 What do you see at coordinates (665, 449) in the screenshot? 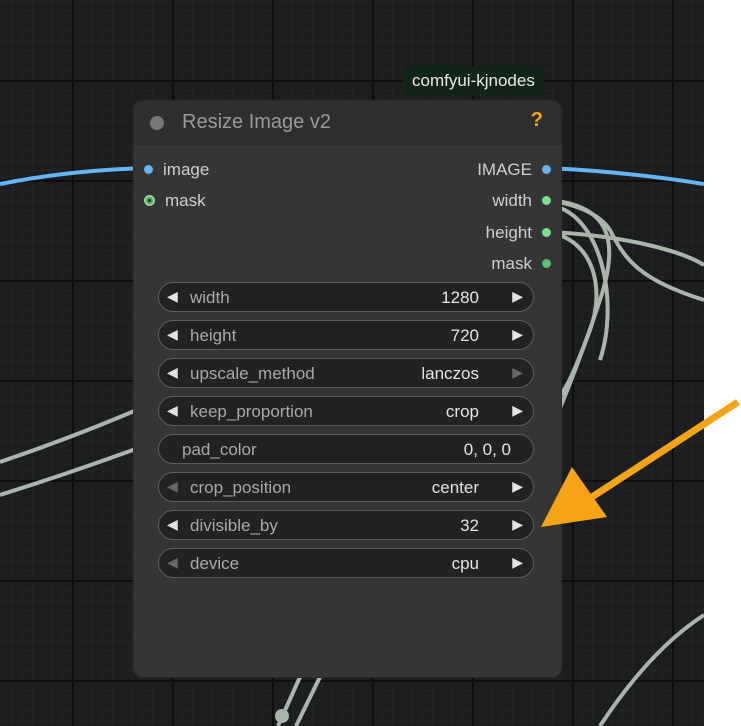
I see `arrow-shaft` at bounding box center [665, 449].